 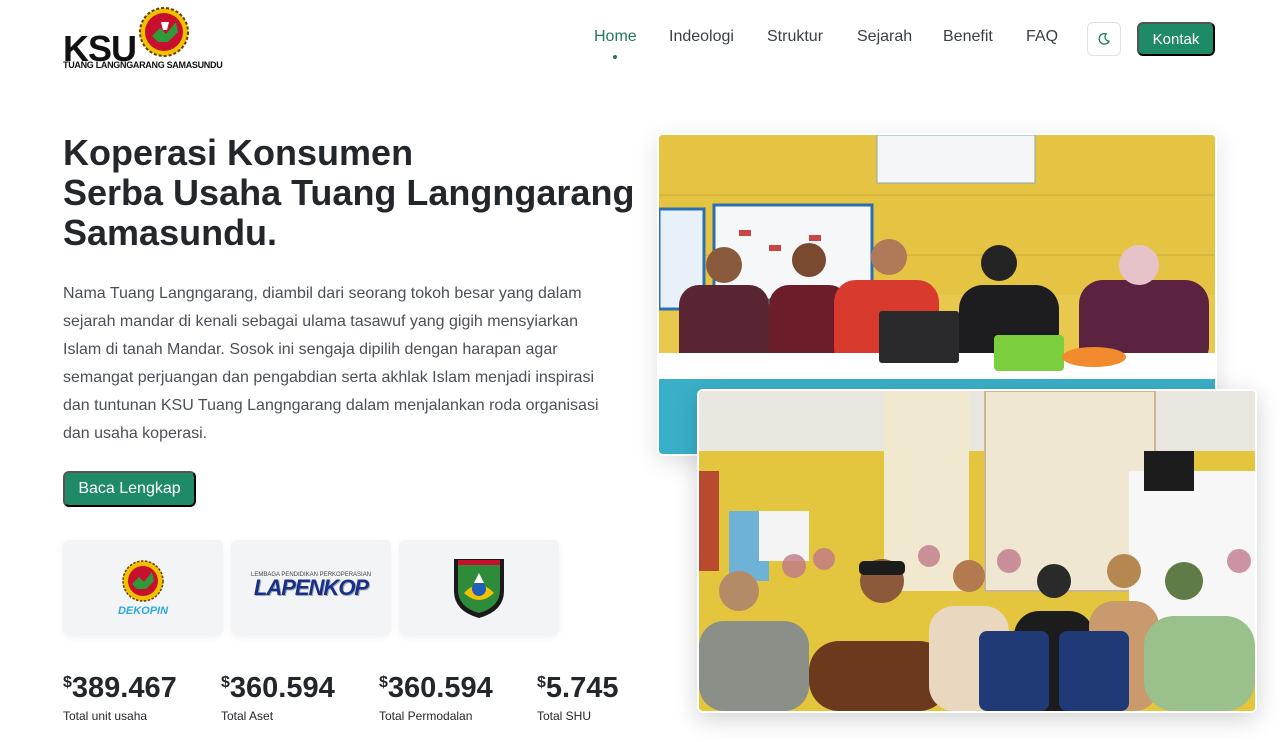 I want to click on active-nav-indicator, so click(x=615, y=57).